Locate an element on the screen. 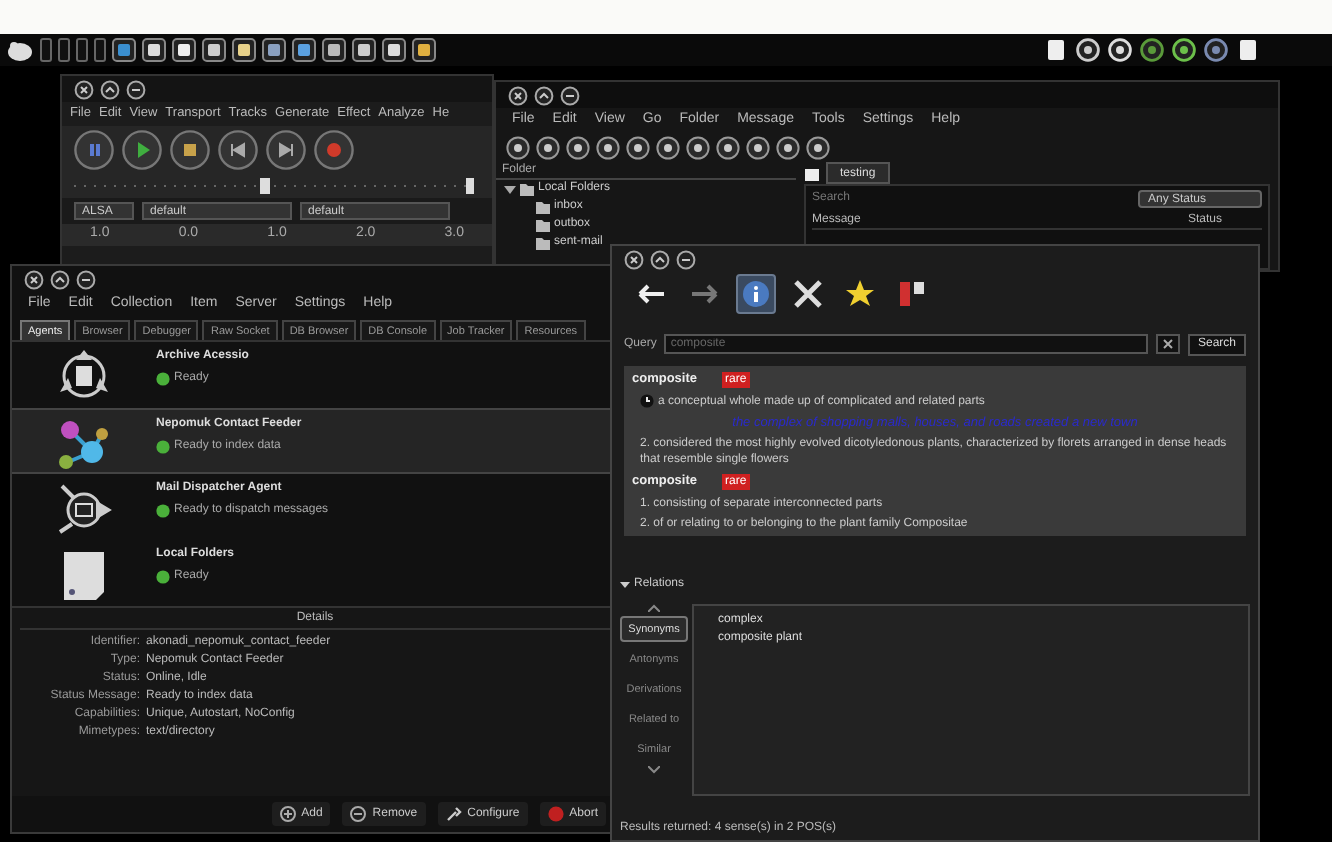 The width and height of the screenshot is (1332, 842). clear-icon is located at coordinates (1167, 344).